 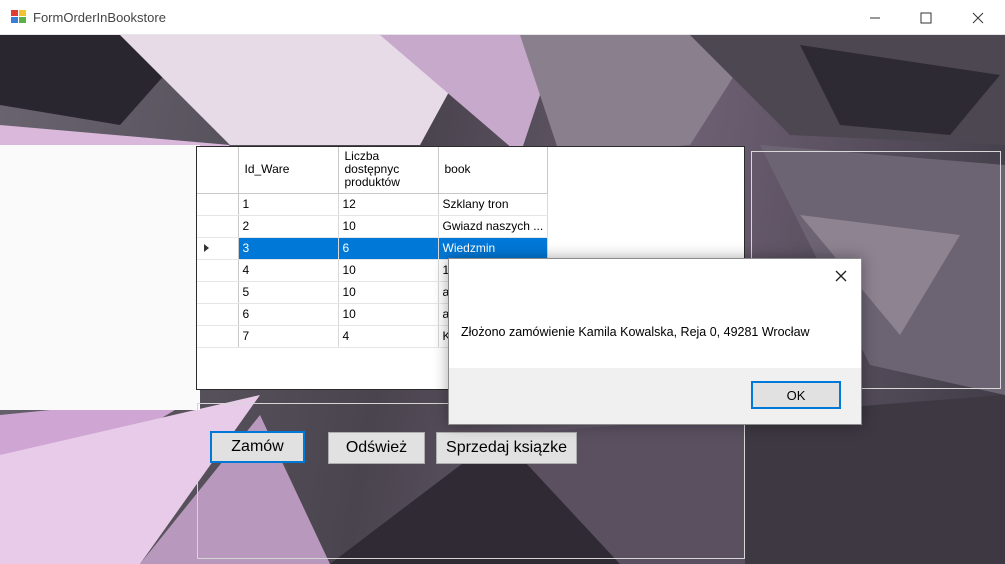 What do you see at coordinates (502, 17) in the screenshot?
I see `window-titlebar: FormOrderInBookstore` at bounding box center [502, 17].